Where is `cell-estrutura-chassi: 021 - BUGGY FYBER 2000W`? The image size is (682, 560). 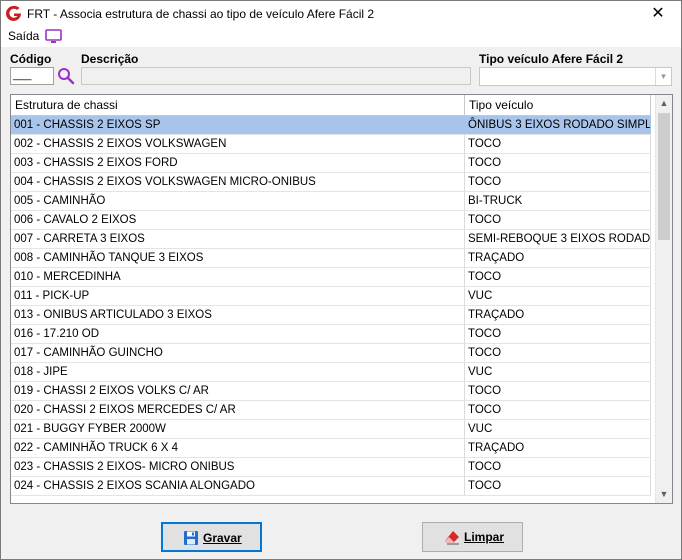 cell-estrutura-chassi: 021 - BUGGY FYBER 2000W is located at coordinates (238, 429).